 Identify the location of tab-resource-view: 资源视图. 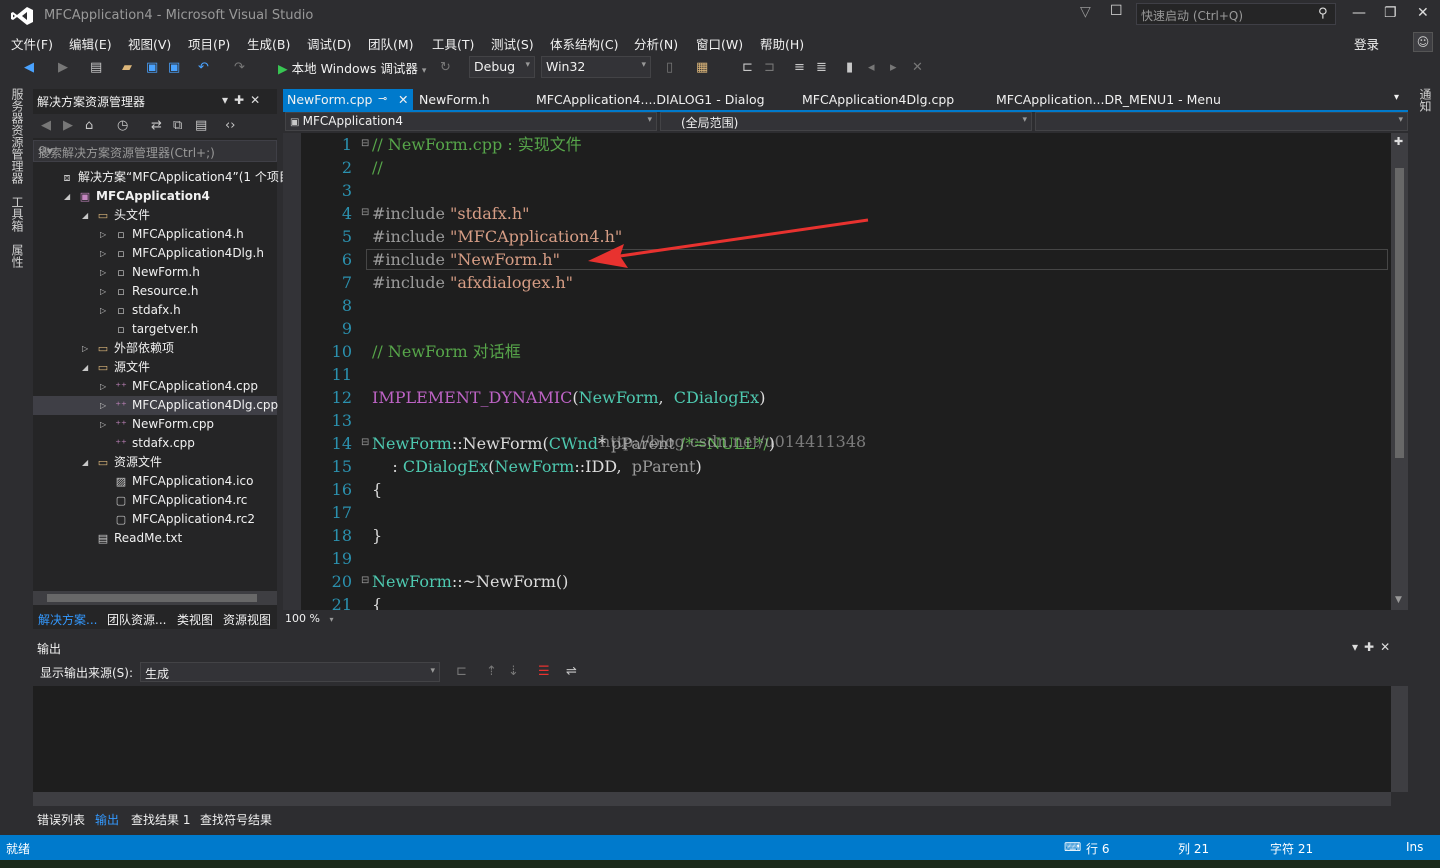
(247, 619).